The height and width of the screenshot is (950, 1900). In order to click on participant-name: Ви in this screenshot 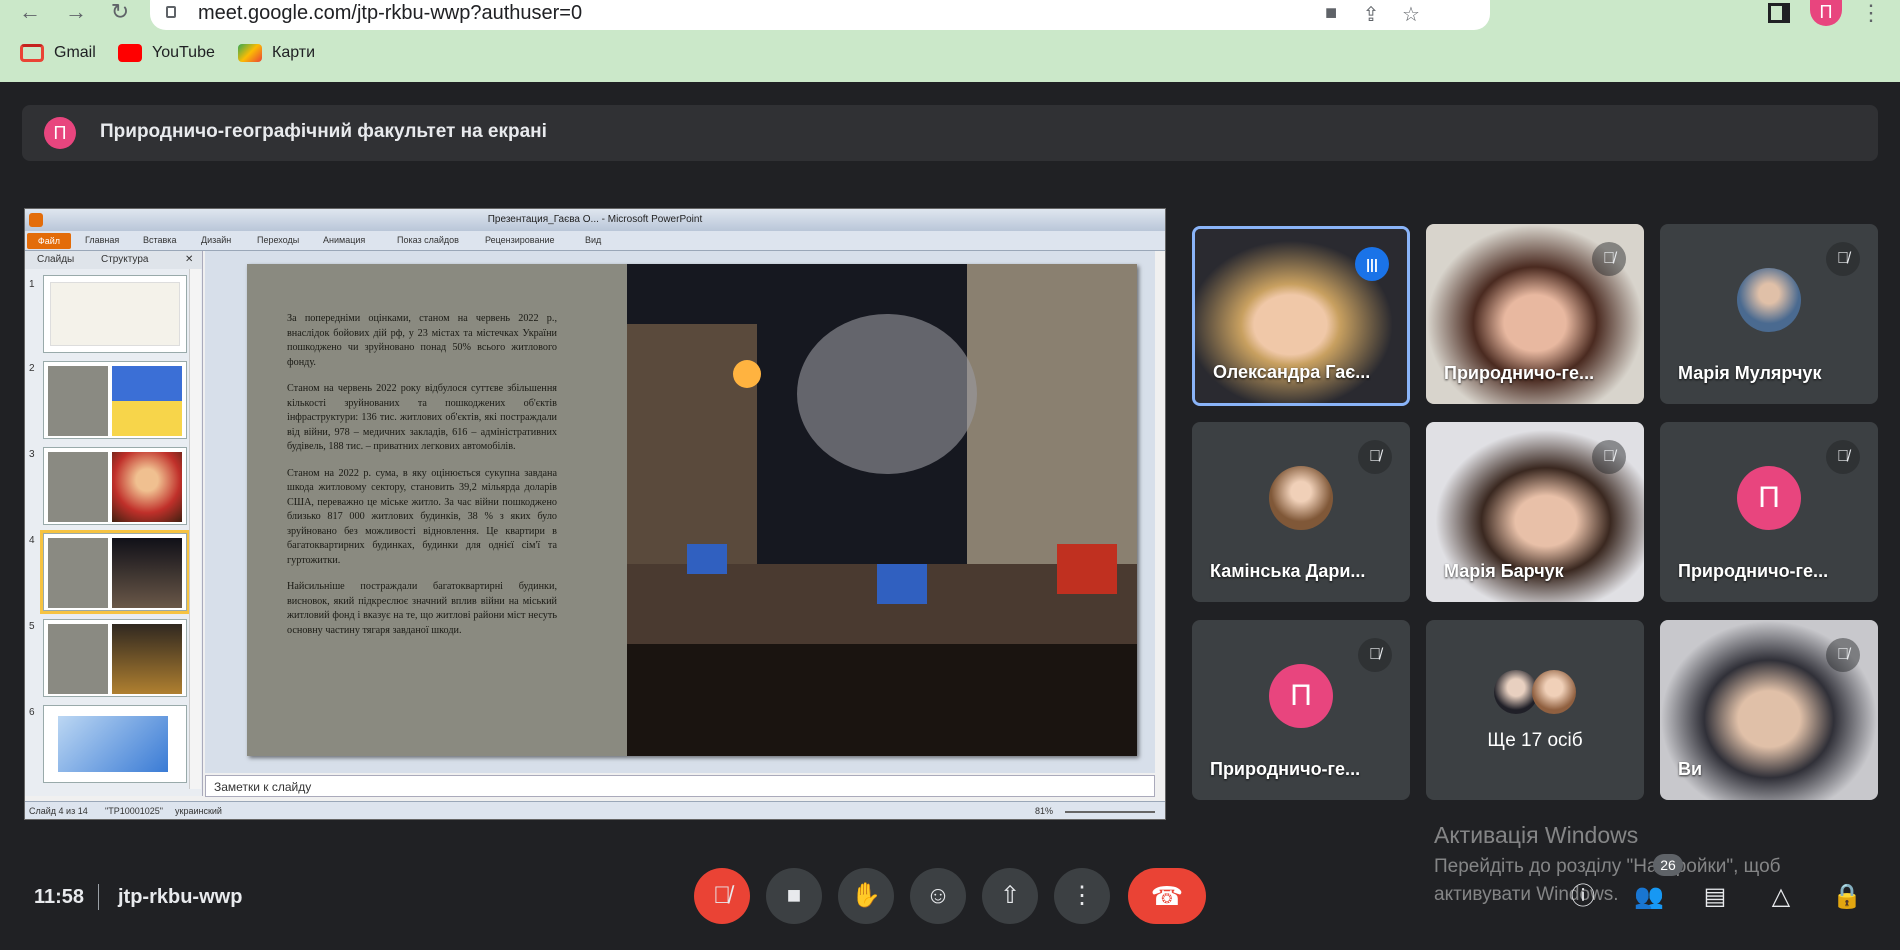, I will do `click(1690, 769)`.